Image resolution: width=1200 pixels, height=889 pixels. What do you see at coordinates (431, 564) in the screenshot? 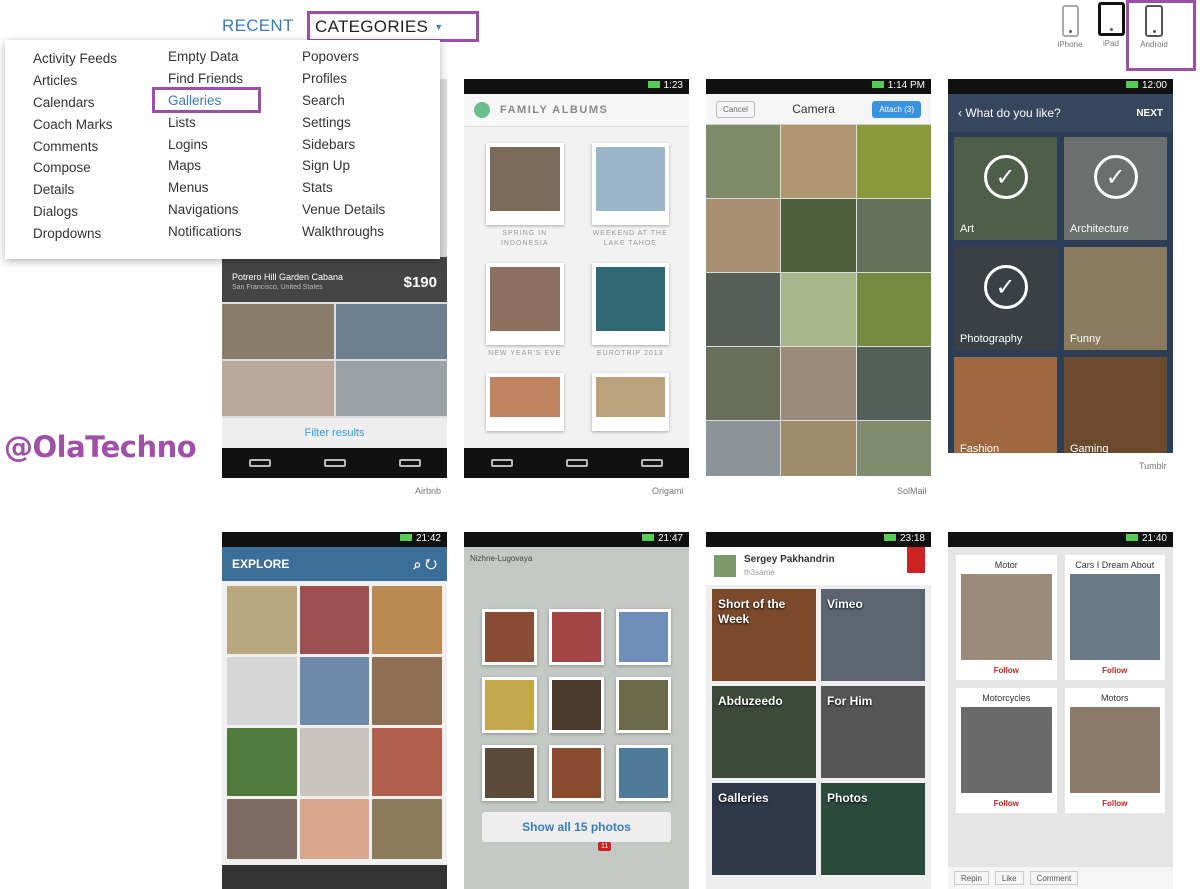
I see `refresh-icon: ↻` at bounding box center [431, 564].